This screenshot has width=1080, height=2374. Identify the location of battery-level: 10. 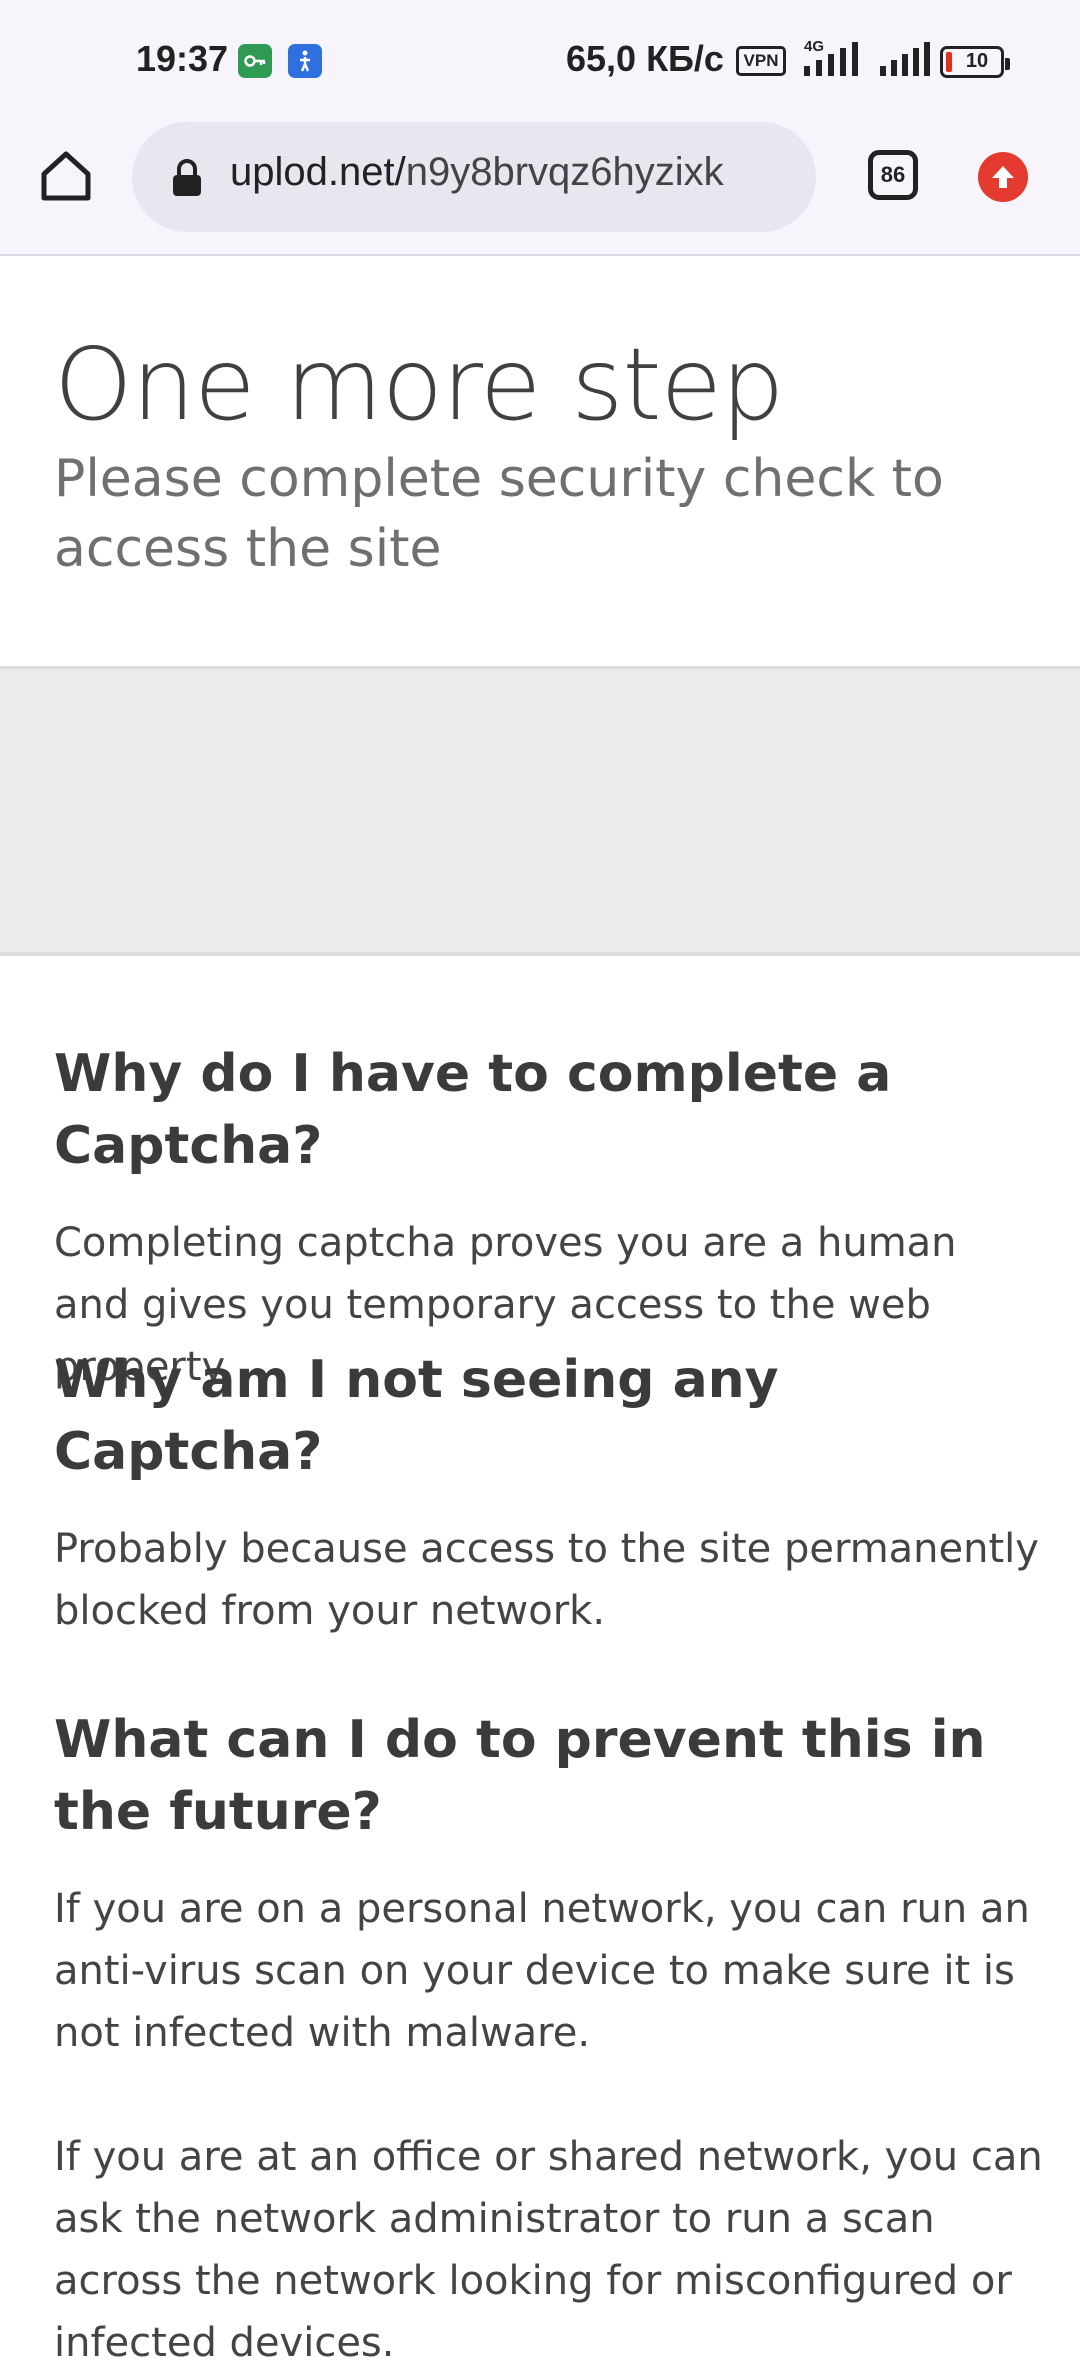
(977, 61).